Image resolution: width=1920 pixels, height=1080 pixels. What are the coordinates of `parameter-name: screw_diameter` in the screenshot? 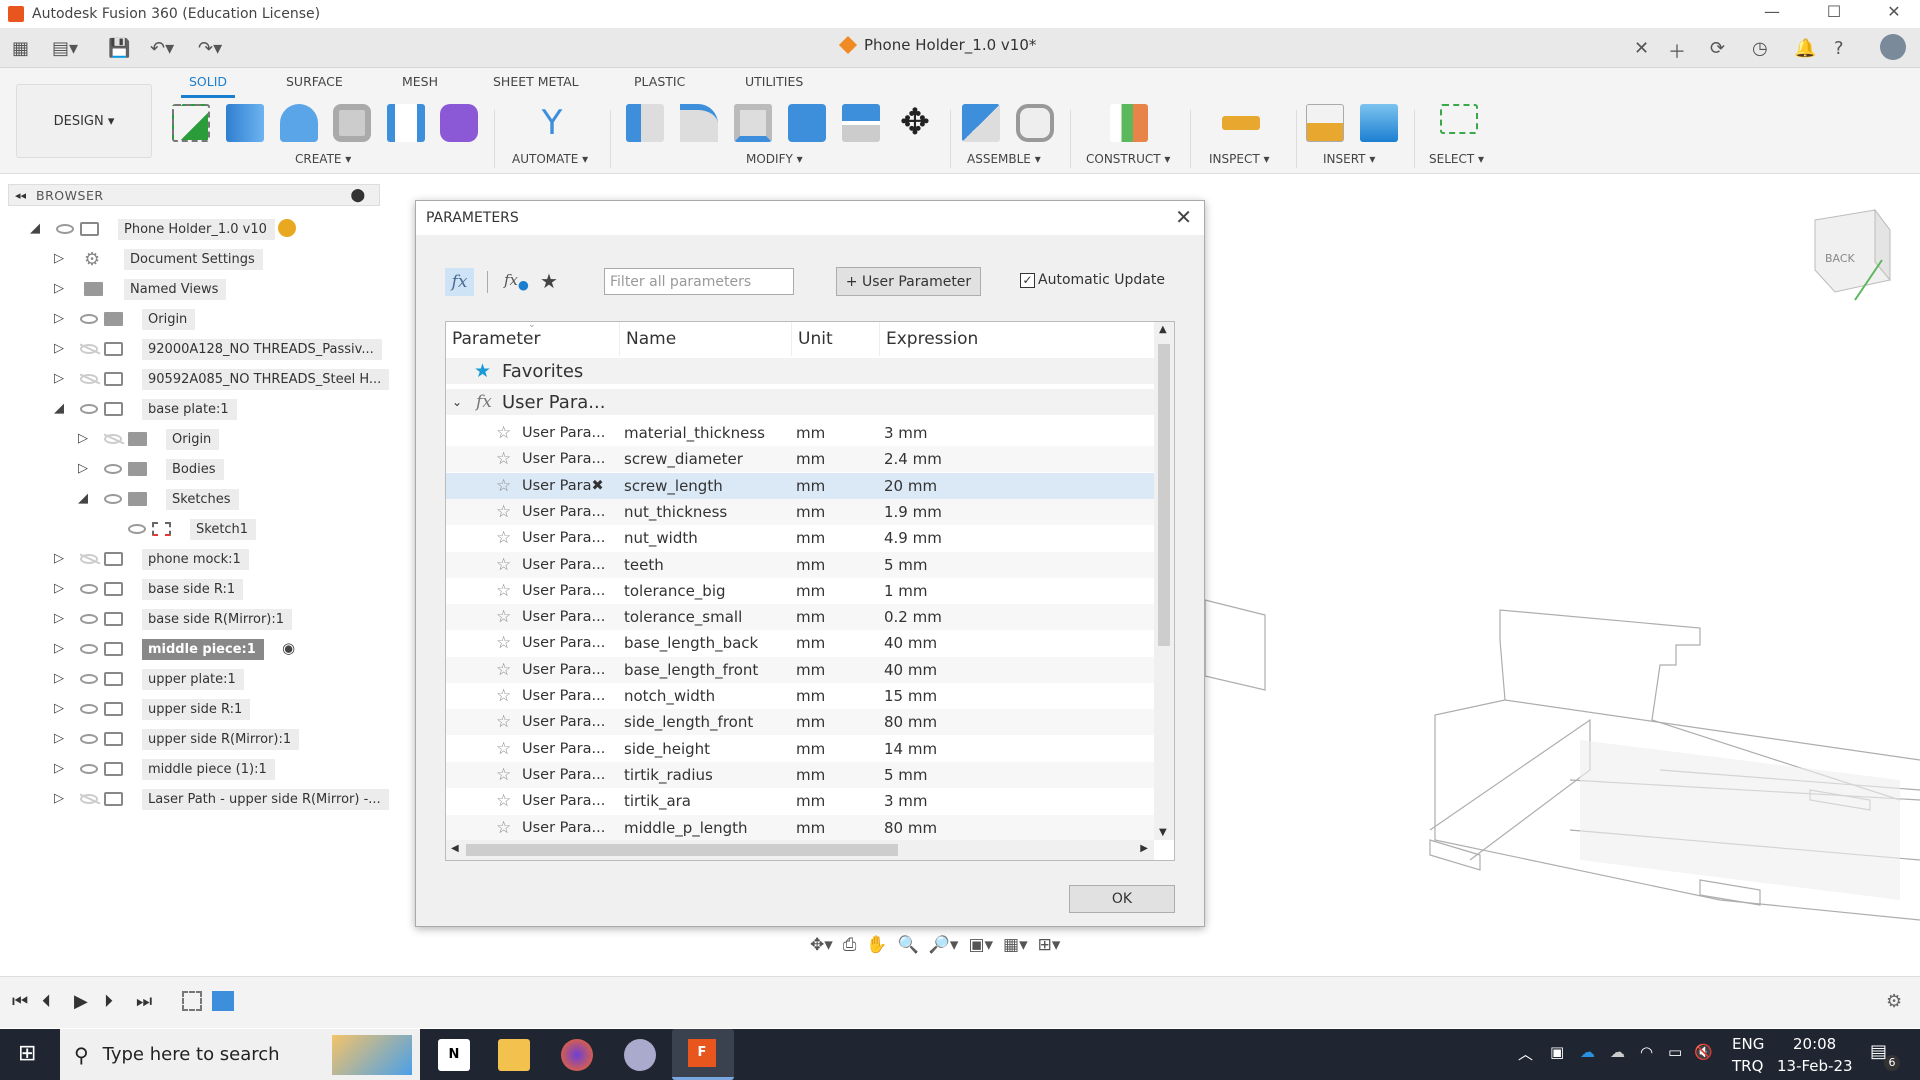 It's located at (683, 459).